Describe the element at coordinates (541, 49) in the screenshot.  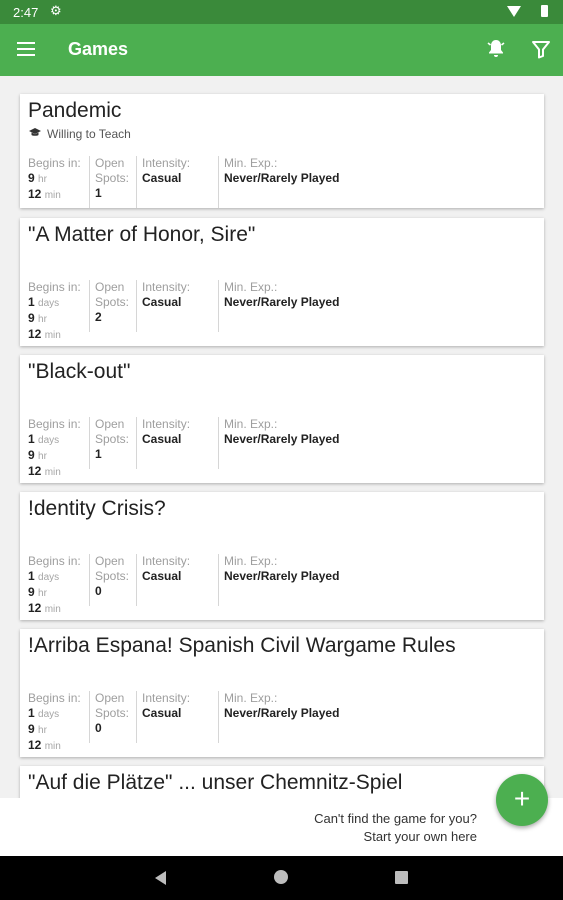
I see `filter-icon` at that location.